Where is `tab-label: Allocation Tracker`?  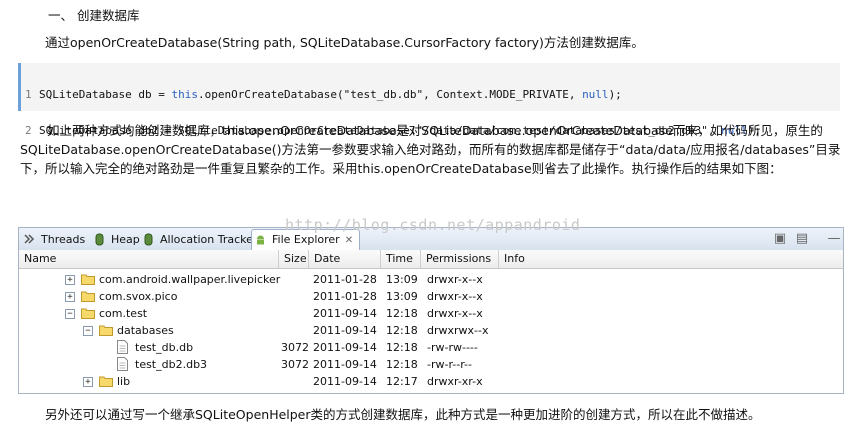
tab-label: Allocation Tracker is located at coordinates (209, 239).